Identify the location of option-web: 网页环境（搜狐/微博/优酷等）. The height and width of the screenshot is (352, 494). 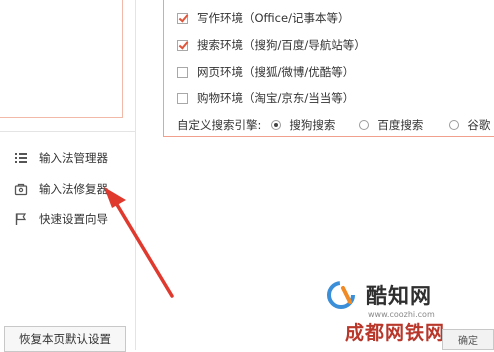
(265, 72).